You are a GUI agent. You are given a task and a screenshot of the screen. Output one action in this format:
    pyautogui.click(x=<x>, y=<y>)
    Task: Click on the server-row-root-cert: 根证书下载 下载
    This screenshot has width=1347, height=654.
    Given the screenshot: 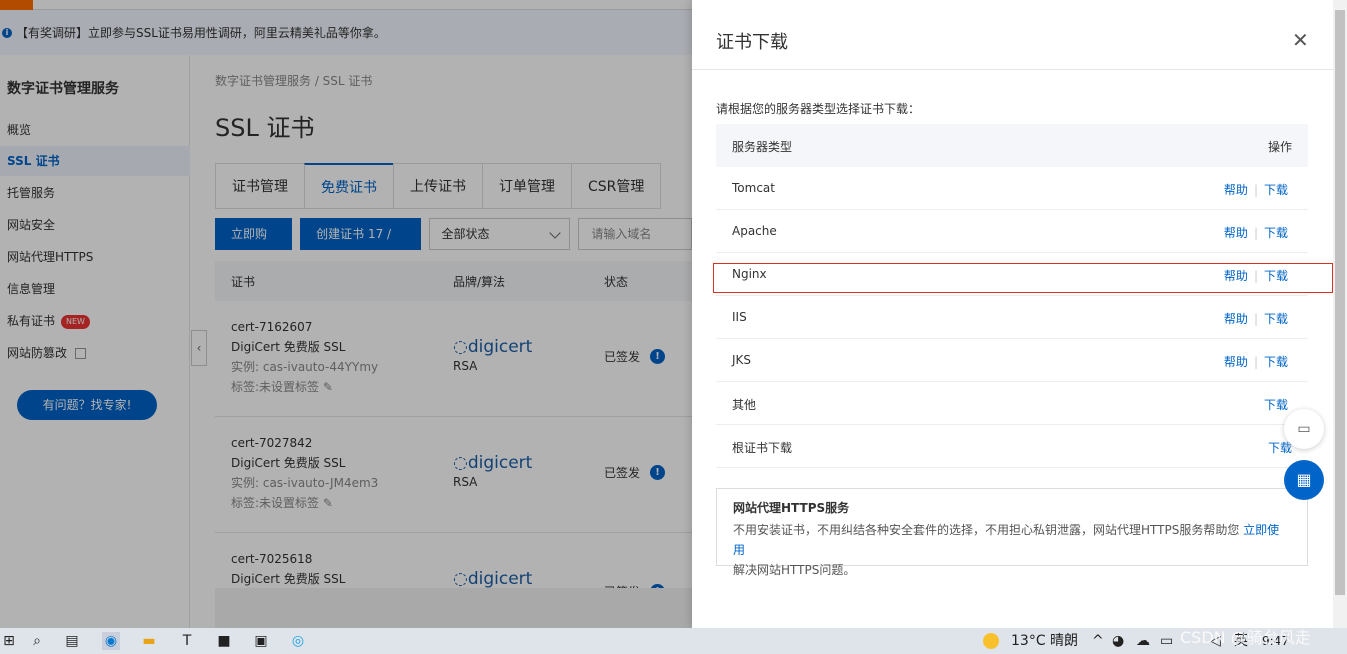 What is the action you would take?
    pyautogui.click(x=1012, y=446)
    